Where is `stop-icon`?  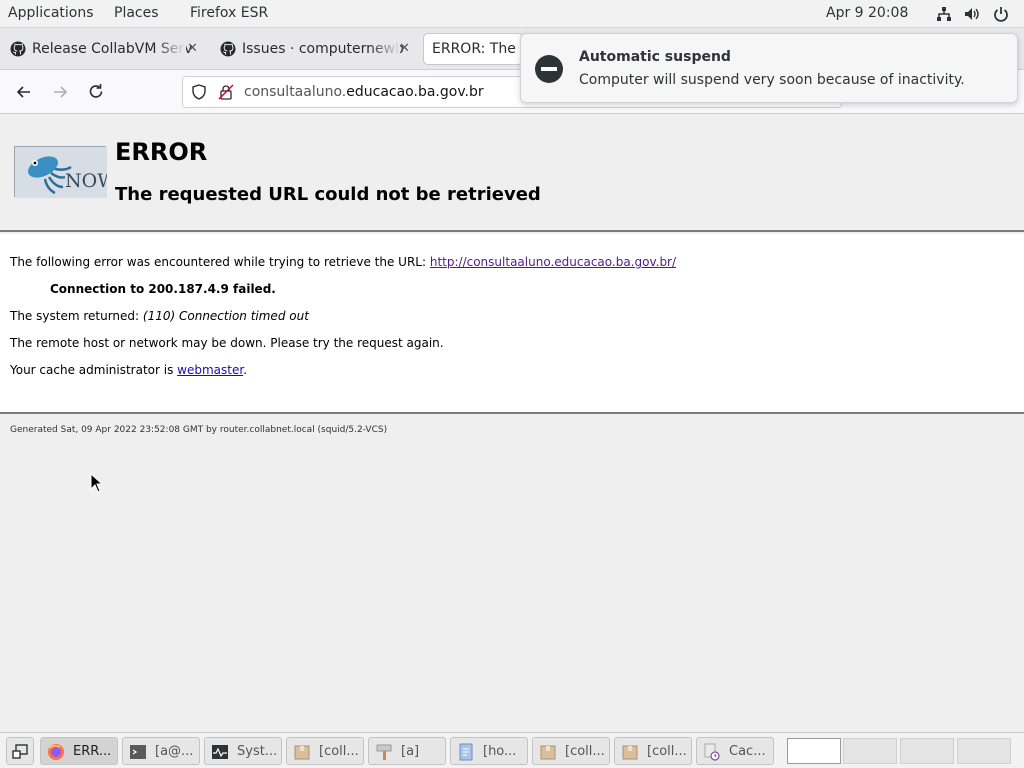
stop-icon is located at coordinates (549, 69).